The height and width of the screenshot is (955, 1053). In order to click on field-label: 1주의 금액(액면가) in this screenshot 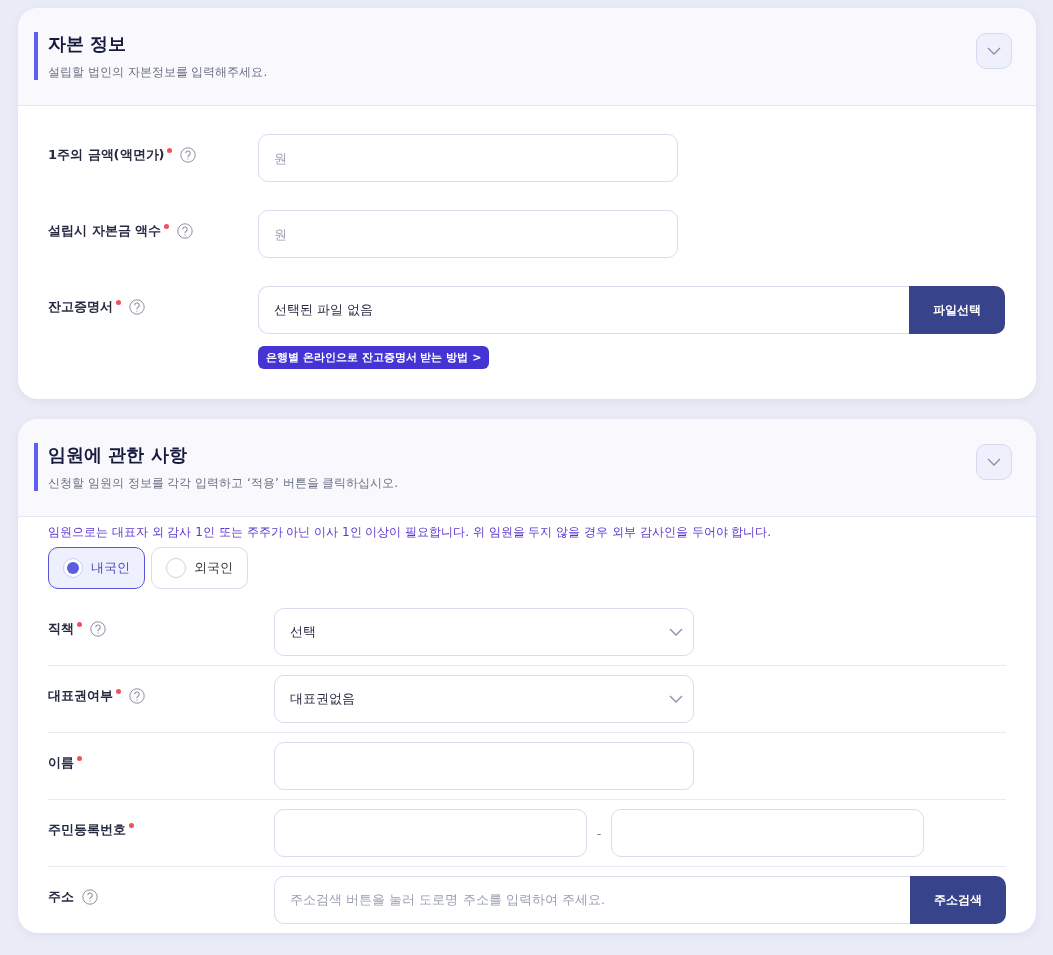, I will do `click(106, 155)`.